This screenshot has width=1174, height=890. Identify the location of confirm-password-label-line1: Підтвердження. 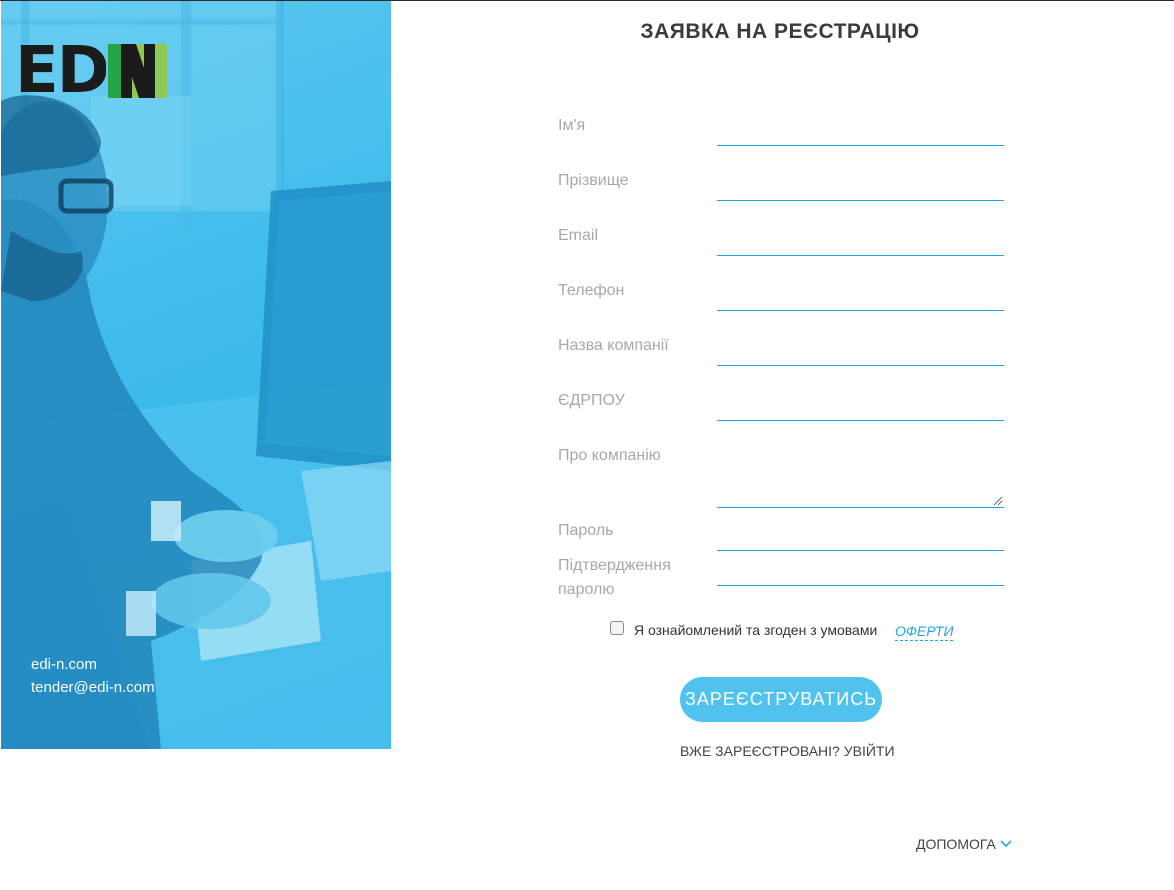
(614, 565).